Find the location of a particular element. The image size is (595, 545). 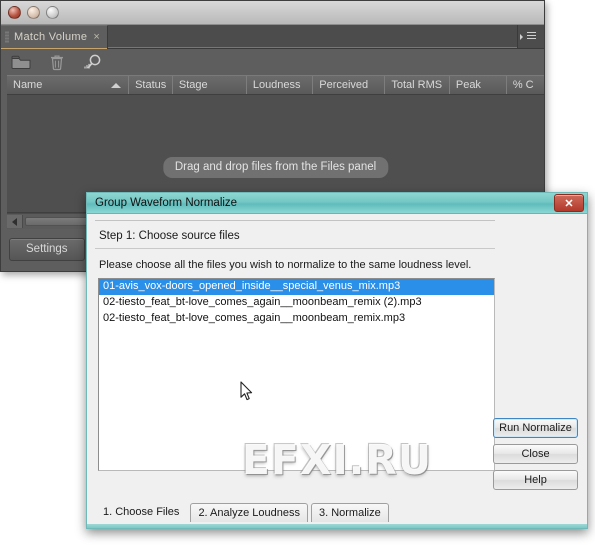

dialog-button-column: Run Normalize Close Help is located at coordinates (535, 454).